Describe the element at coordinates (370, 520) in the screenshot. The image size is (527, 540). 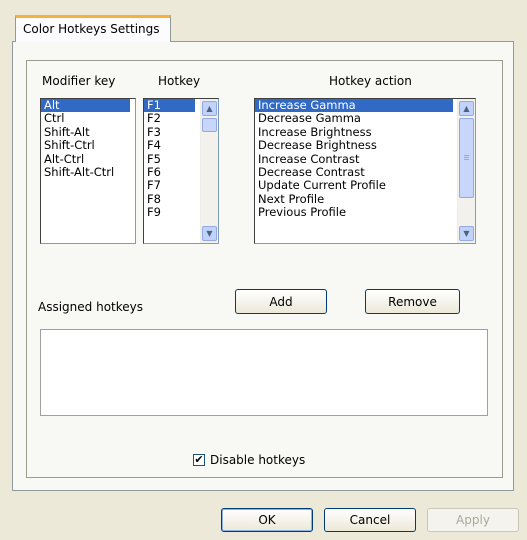
I see `cancel-button: Cancel` at that location.